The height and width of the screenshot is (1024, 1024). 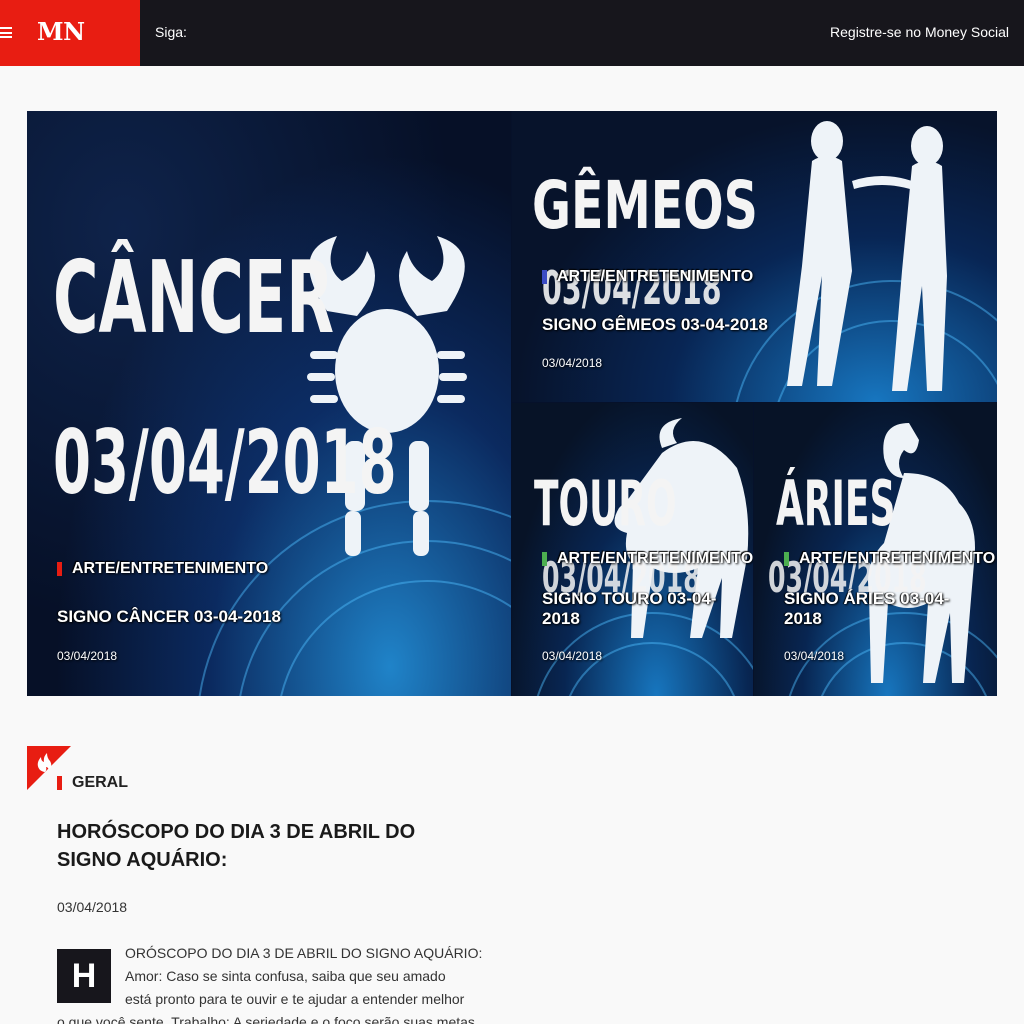 I want to click on menu-icon, so click(x=6, y=32).